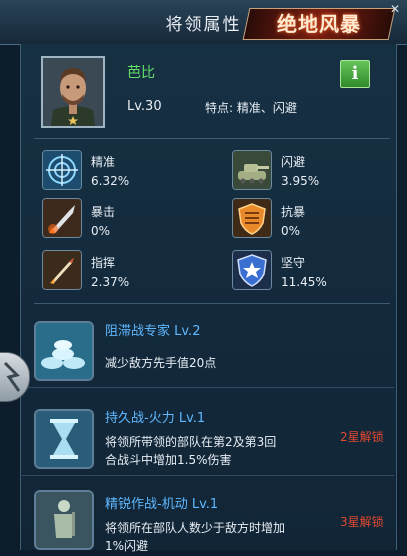 The image size is (407, 556). Describe the element at coordinates (208, 518) in the screenshot. I see `skill-row: 精锐作战-机动 Lv.1 将领所在部队人数少于敌方时增加 1%闪避 3星解锁` at that location.